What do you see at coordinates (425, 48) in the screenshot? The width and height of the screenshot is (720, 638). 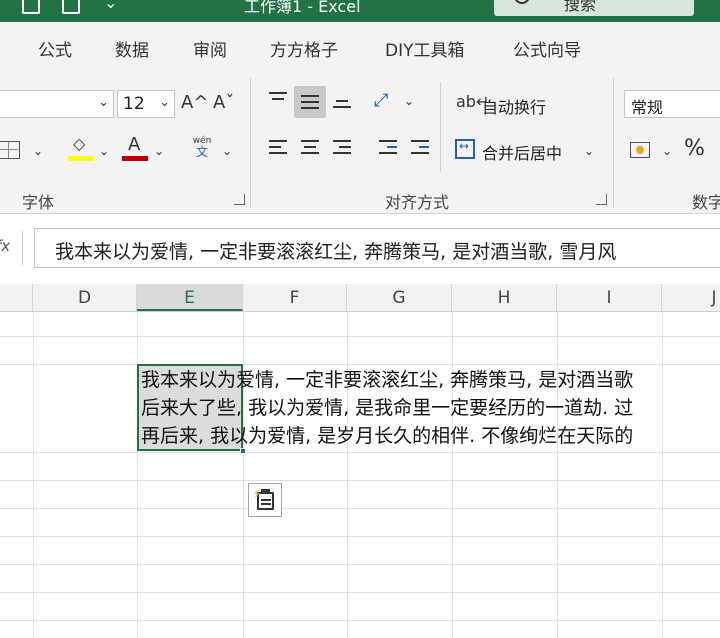 I see `tab-diy-toolbox: DIY工具箱` at bounding box center [425, 48].